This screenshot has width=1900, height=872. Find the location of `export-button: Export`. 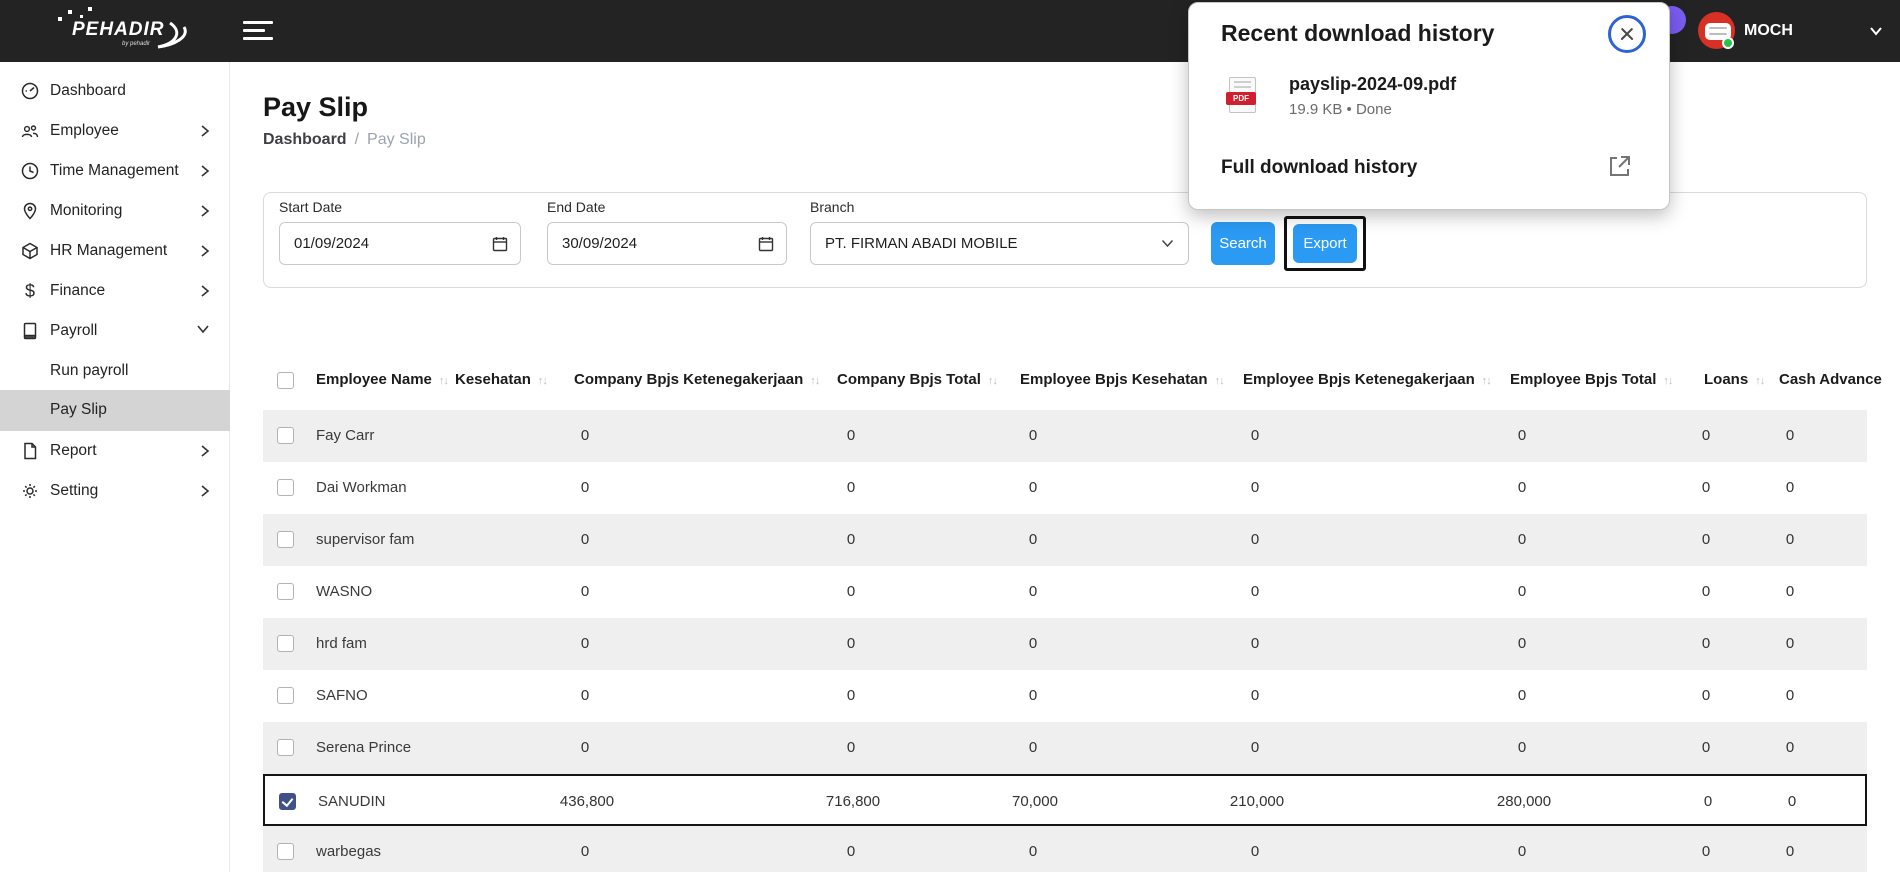

export-button: Export is located at coordinates (1325, 243).